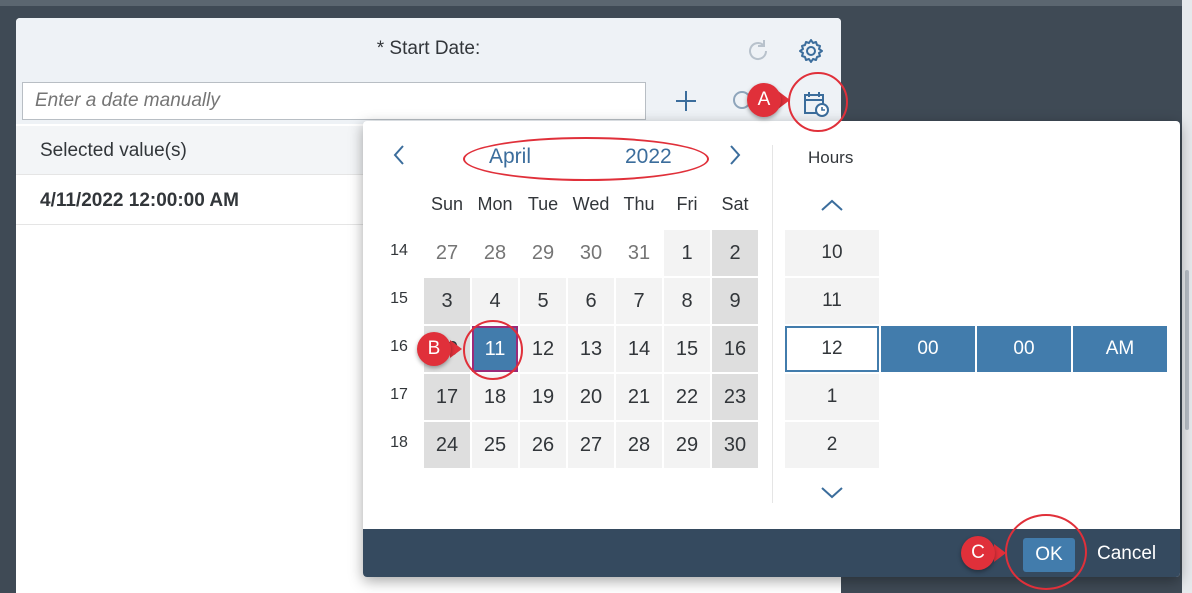  What do you see at coordinates (1046, 552) in the screenshot?
I see `annotation-ring-c` at bounding box center [1046, 552].